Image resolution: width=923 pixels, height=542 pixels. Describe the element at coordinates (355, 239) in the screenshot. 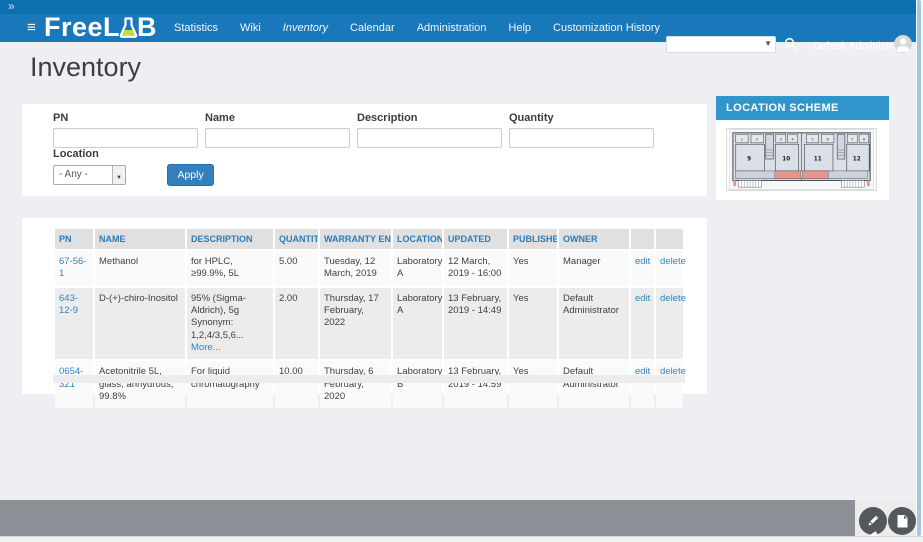

I see `col-header-warranty-end: WARRANTY END` at that location.